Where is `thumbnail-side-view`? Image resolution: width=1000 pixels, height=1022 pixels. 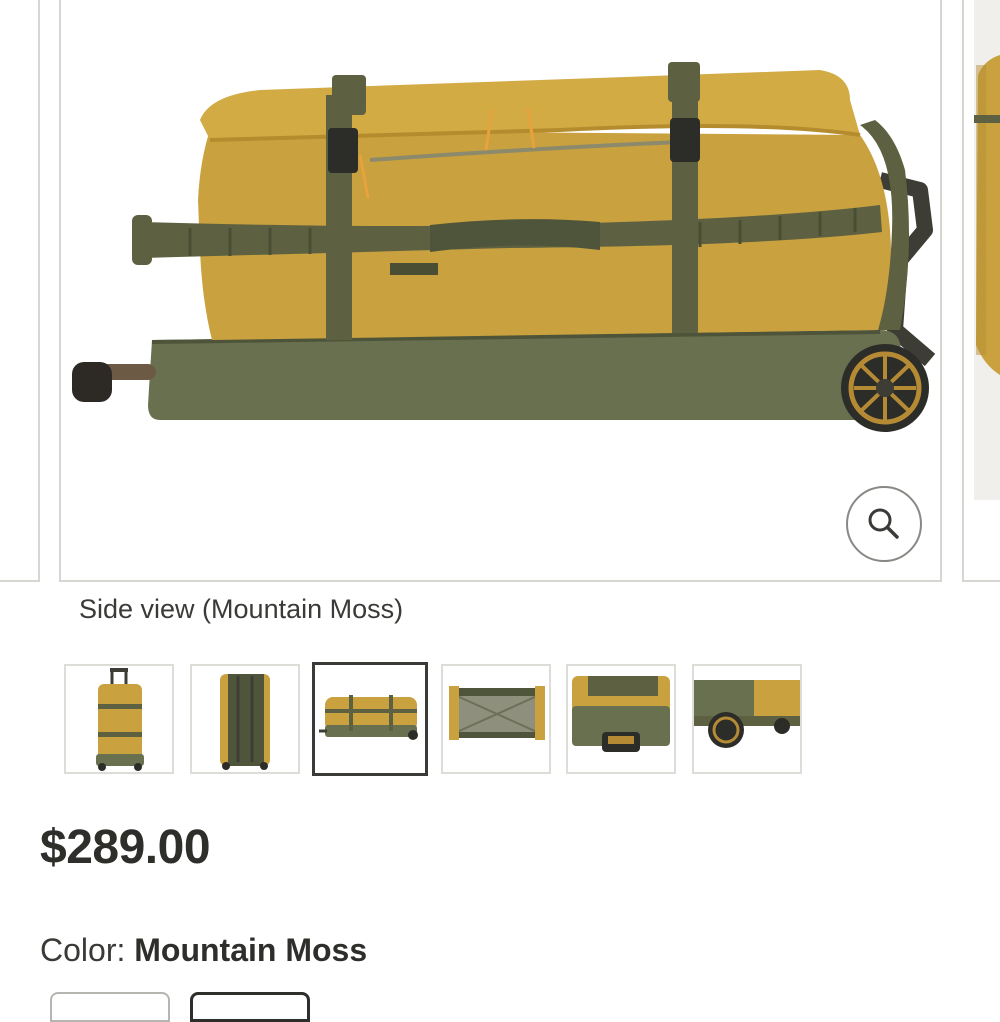
thumbnail-side-view is located at coordinates (370, 719).